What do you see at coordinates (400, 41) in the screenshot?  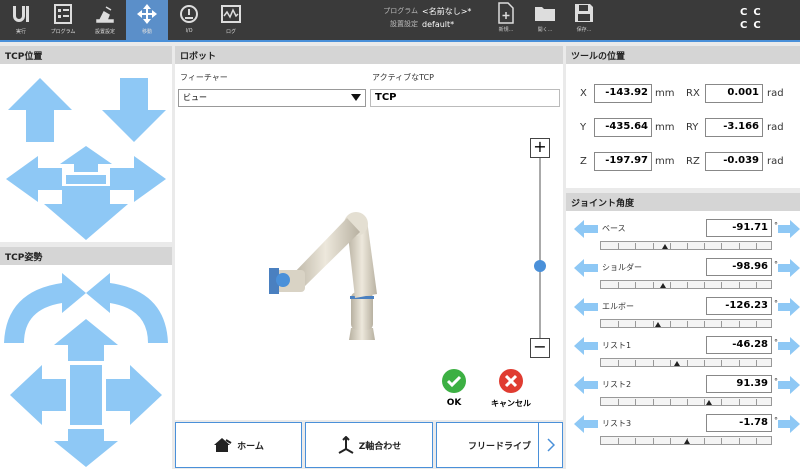 I see `topbar-accent` at bounding box center [400, 41].